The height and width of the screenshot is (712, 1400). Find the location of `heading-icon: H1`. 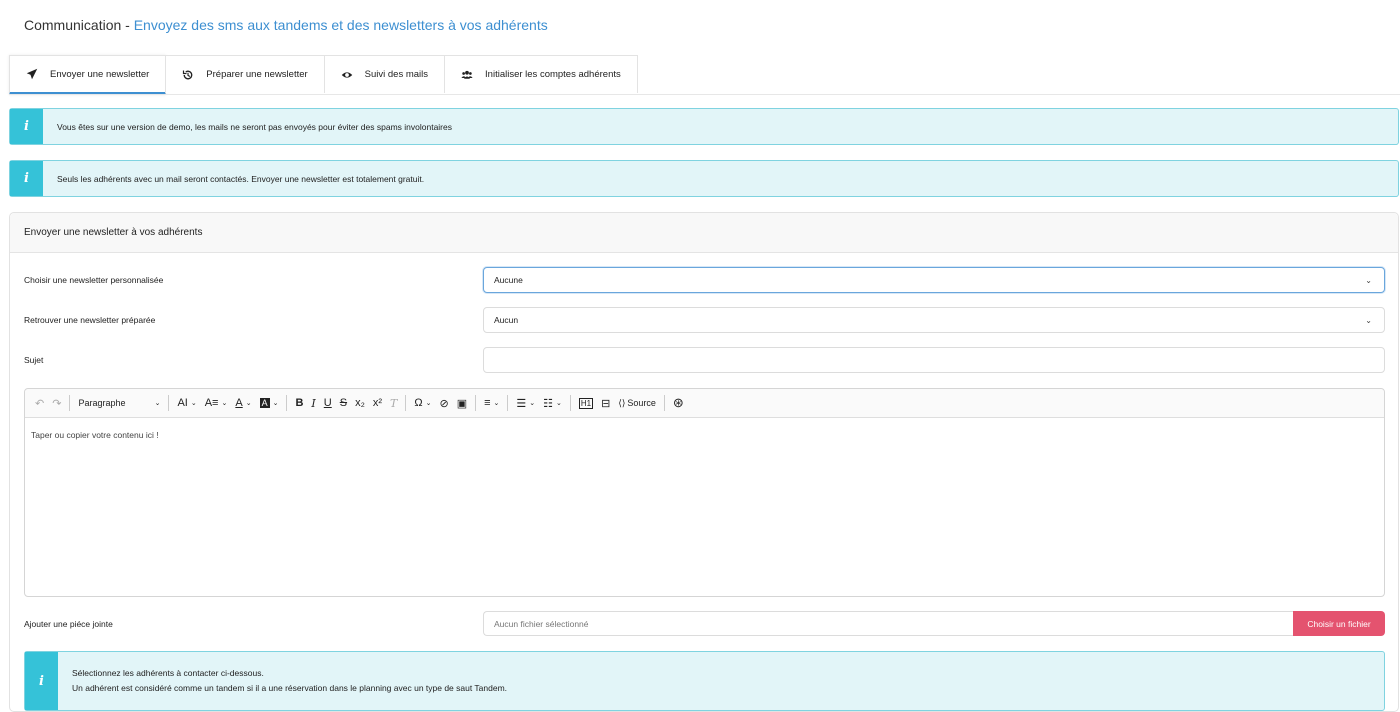

heading-icon: H1 is located at coordinates (586, 403).